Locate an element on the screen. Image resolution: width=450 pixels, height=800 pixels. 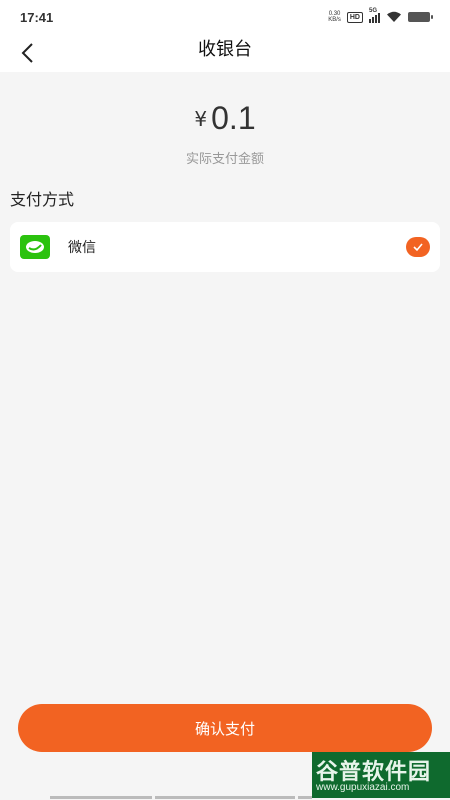
home-indicator-left is located at coordinates (101, 797).